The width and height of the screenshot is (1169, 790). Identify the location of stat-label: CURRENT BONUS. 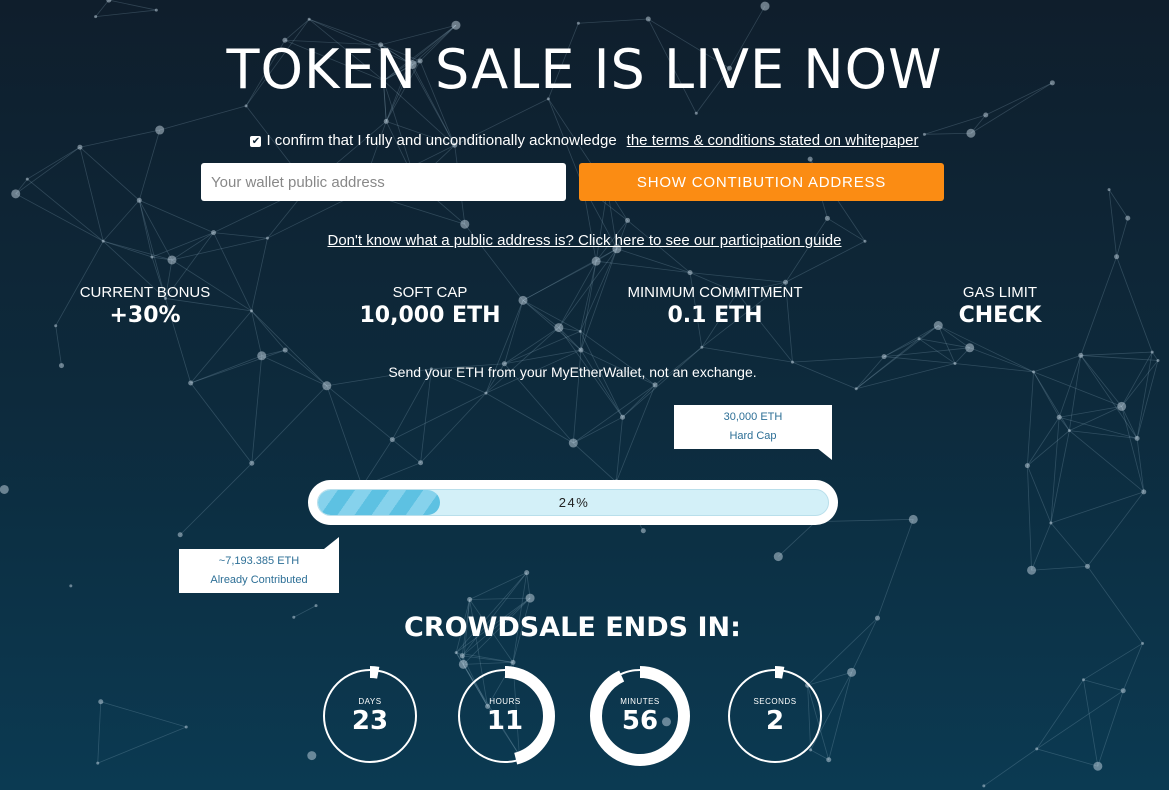
(145, 292).